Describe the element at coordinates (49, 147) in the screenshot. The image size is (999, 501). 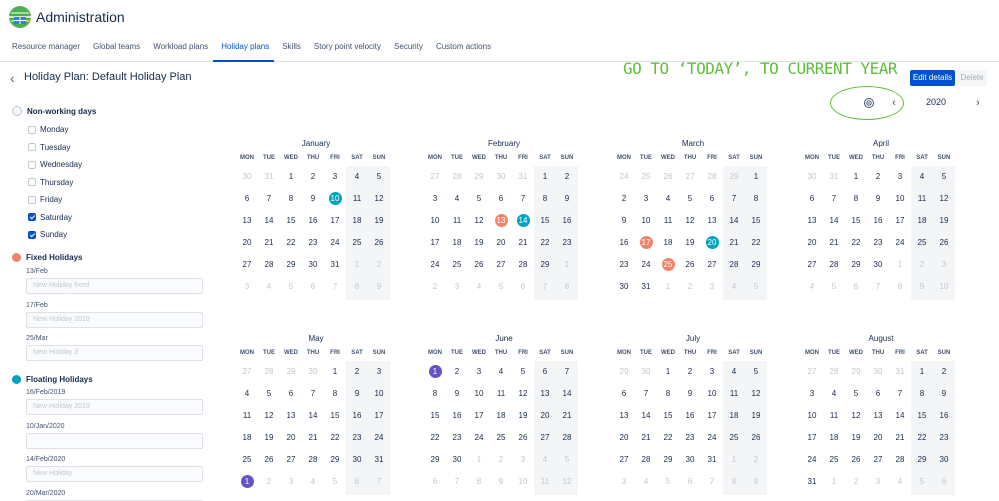
I see `nonworking-day-tuesday: Tuesday` at that location.